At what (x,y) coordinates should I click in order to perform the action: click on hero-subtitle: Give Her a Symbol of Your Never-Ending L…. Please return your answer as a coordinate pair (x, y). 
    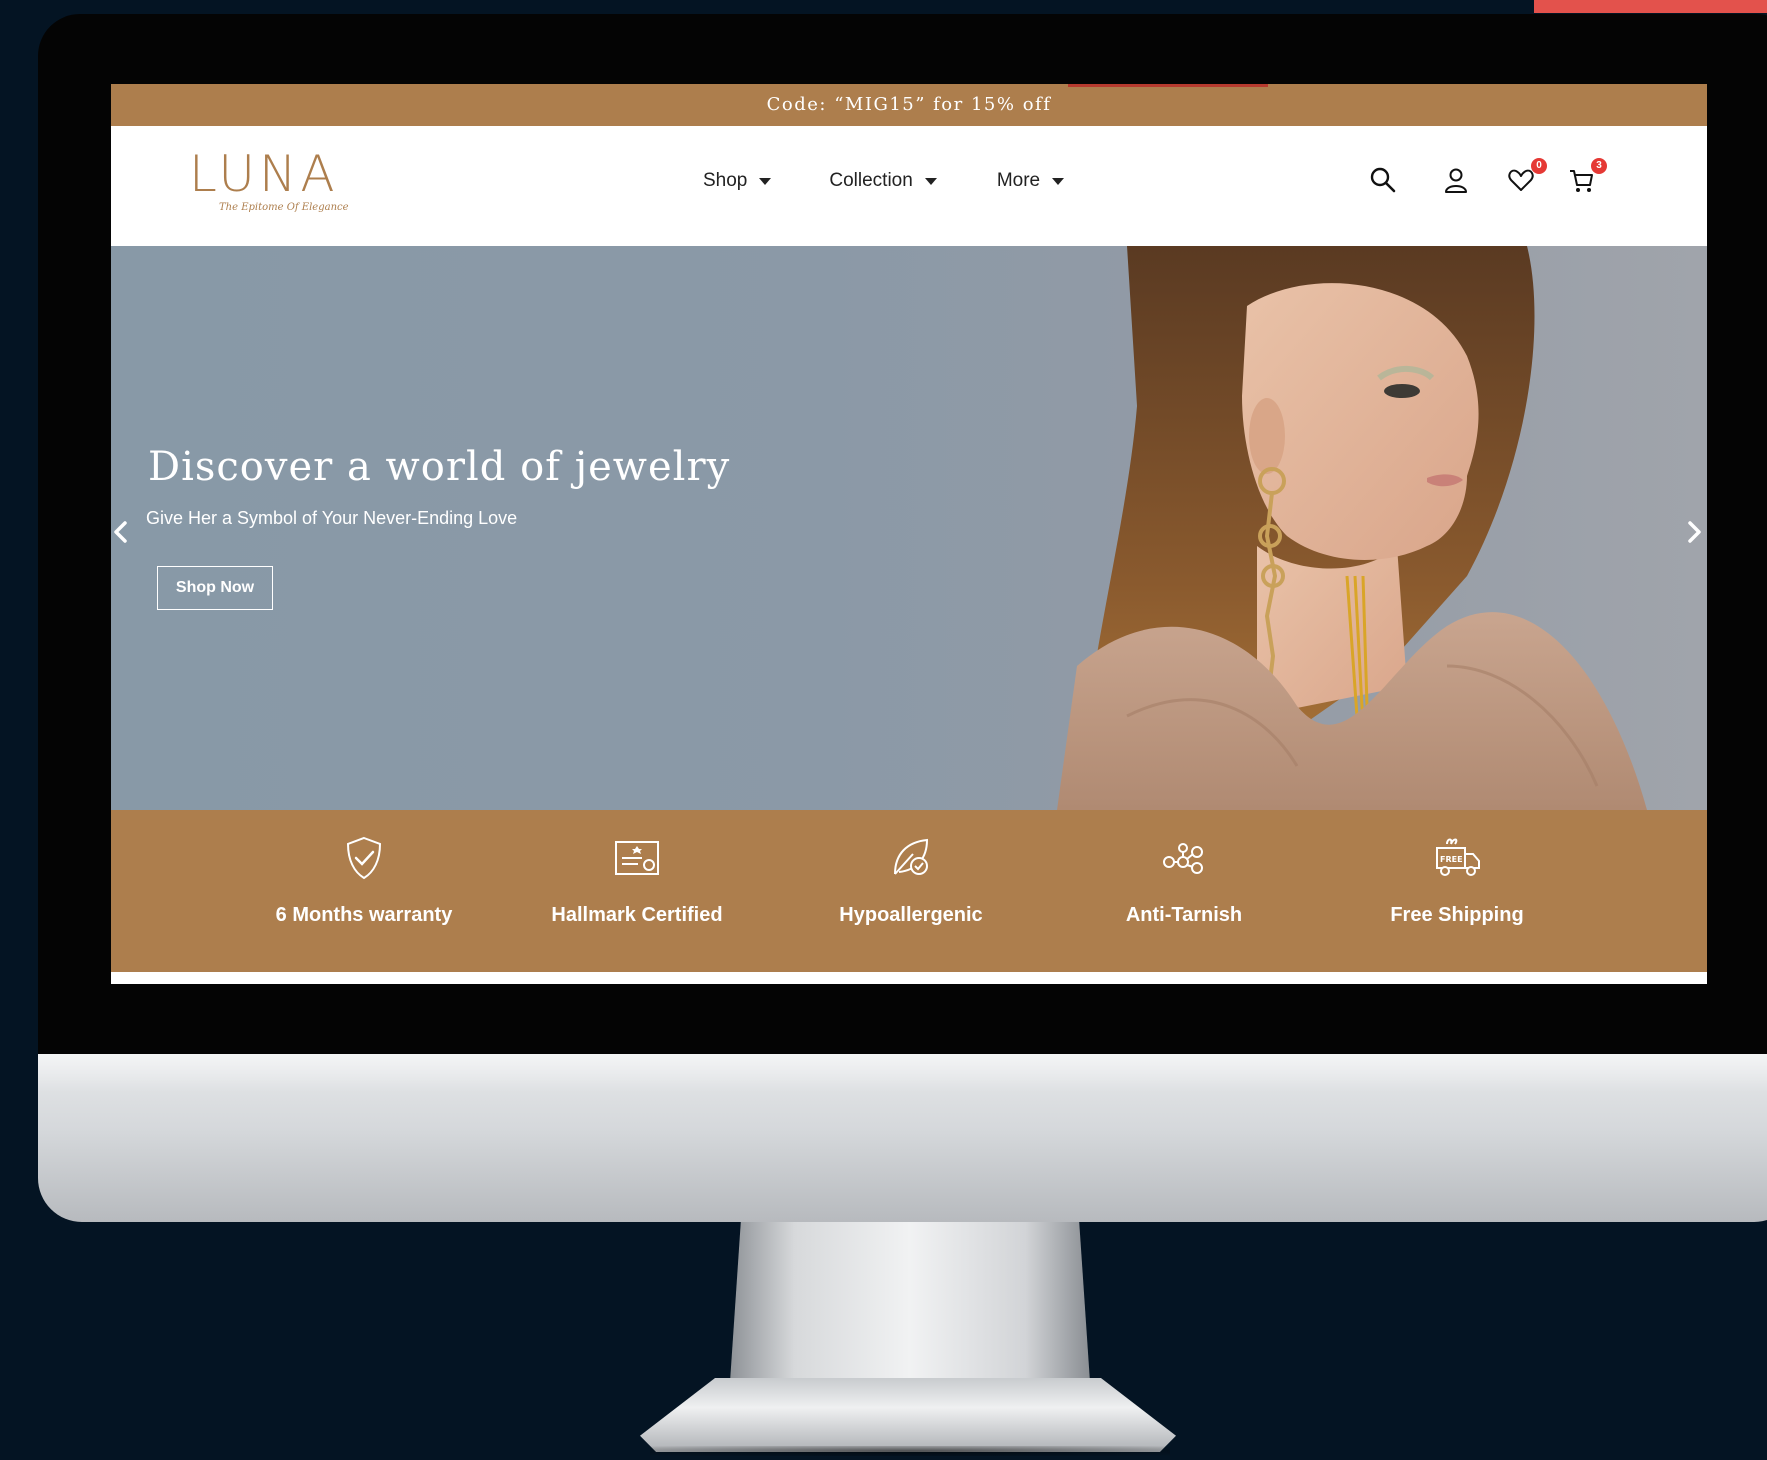
    Looking at the image, I should click on (332, 518).